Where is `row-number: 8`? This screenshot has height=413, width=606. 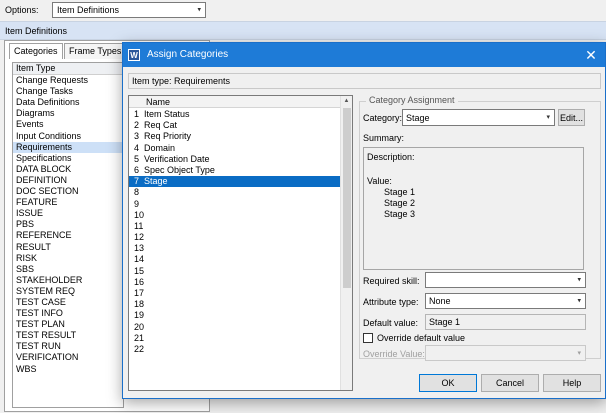 row-number: 8 is located at coordinates (137, 192).